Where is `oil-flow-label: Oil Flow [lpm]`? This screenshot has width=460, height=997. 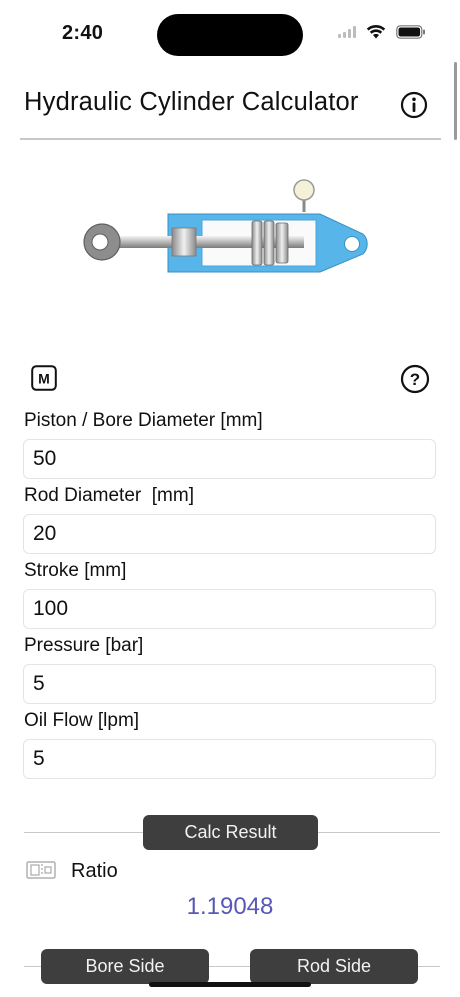 oil-flow-label: Oil Flow [lpm] is located at coordinates (82, 720).